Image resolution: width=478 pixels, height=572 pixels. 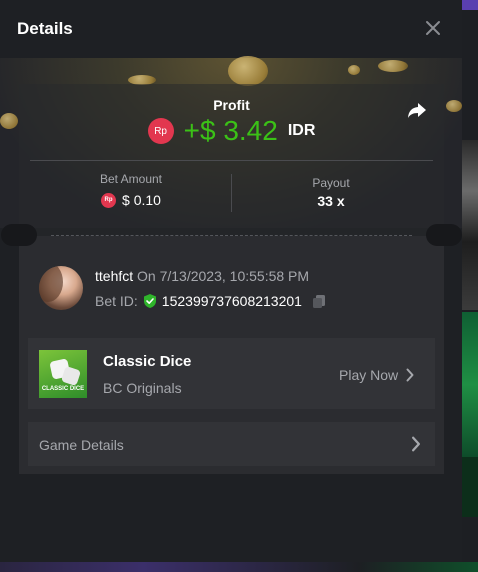 I want to click on profit-currency: IDR, so click(x=301, y=130).